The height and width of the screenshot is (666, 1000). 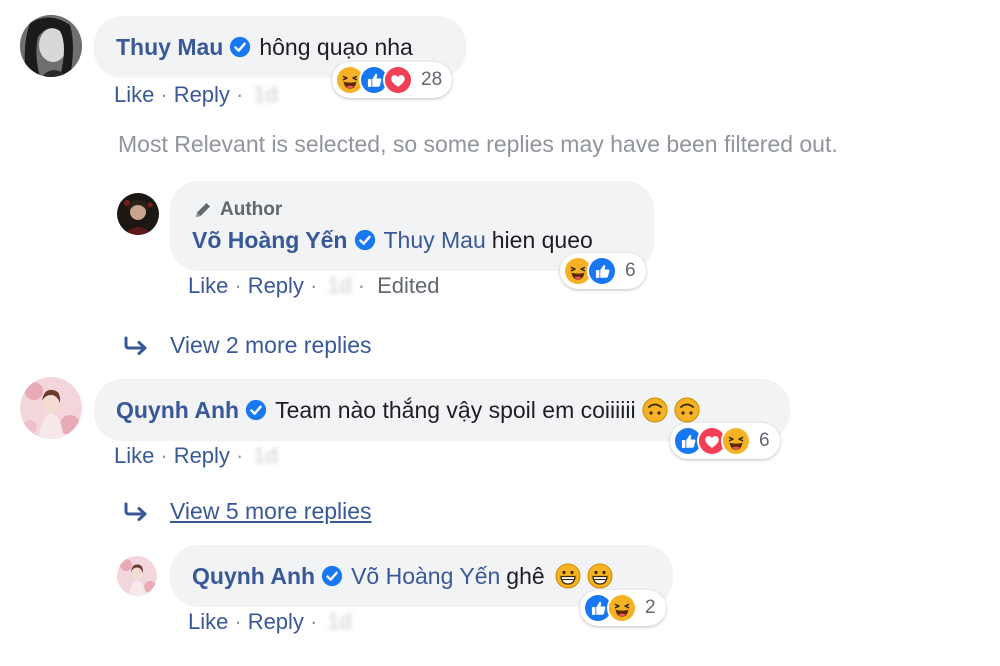 I want to click on commenter-name: Võ Hoàng Yến, so click(x=270, y=240).